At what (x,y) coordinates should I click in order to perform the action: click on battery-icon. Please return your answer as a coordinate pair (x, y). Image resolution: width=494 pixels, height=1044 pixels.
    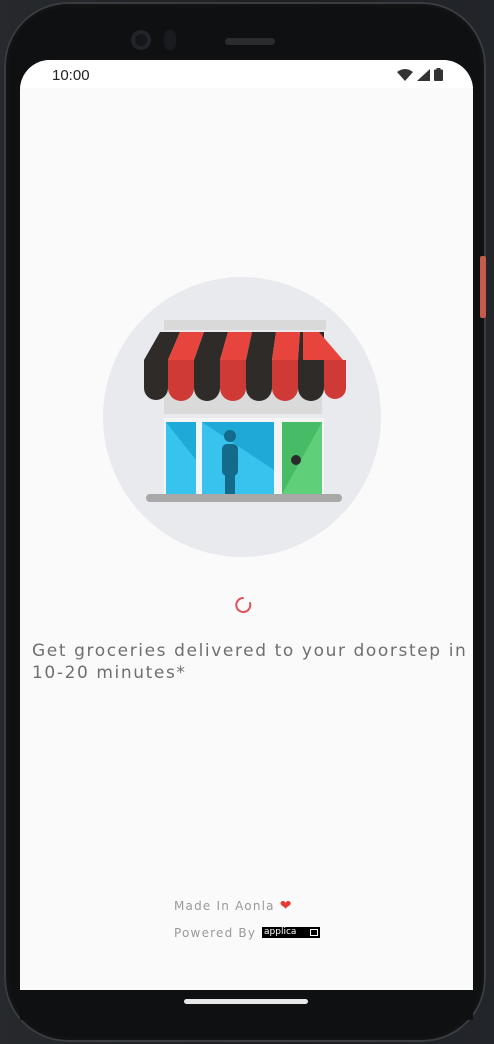
    Looking at the image, I should click on (438, 74).